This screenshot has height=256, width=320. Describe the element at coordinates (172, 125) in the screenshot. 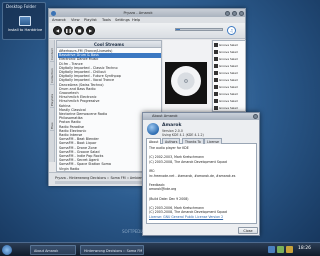

I see `about-app-name: Amarok` at that location.